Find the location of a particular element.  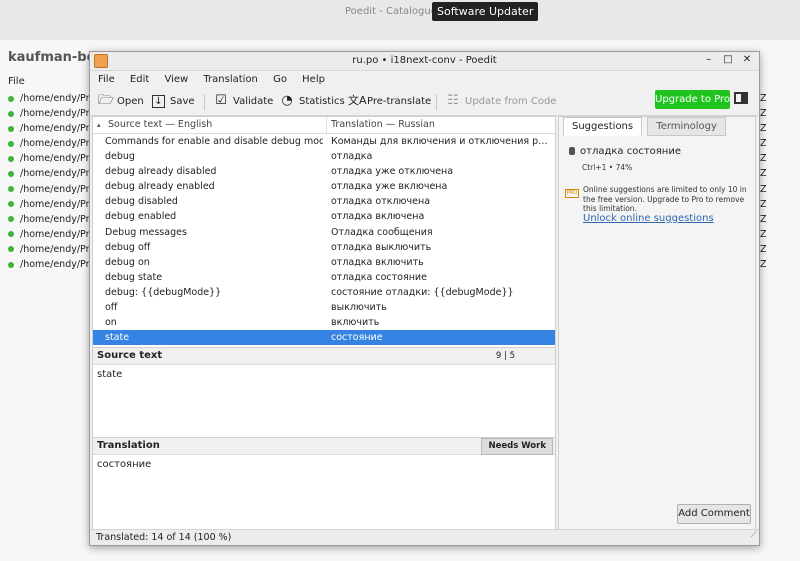

translation-cell: состояние is located at coordinates (357, 338).